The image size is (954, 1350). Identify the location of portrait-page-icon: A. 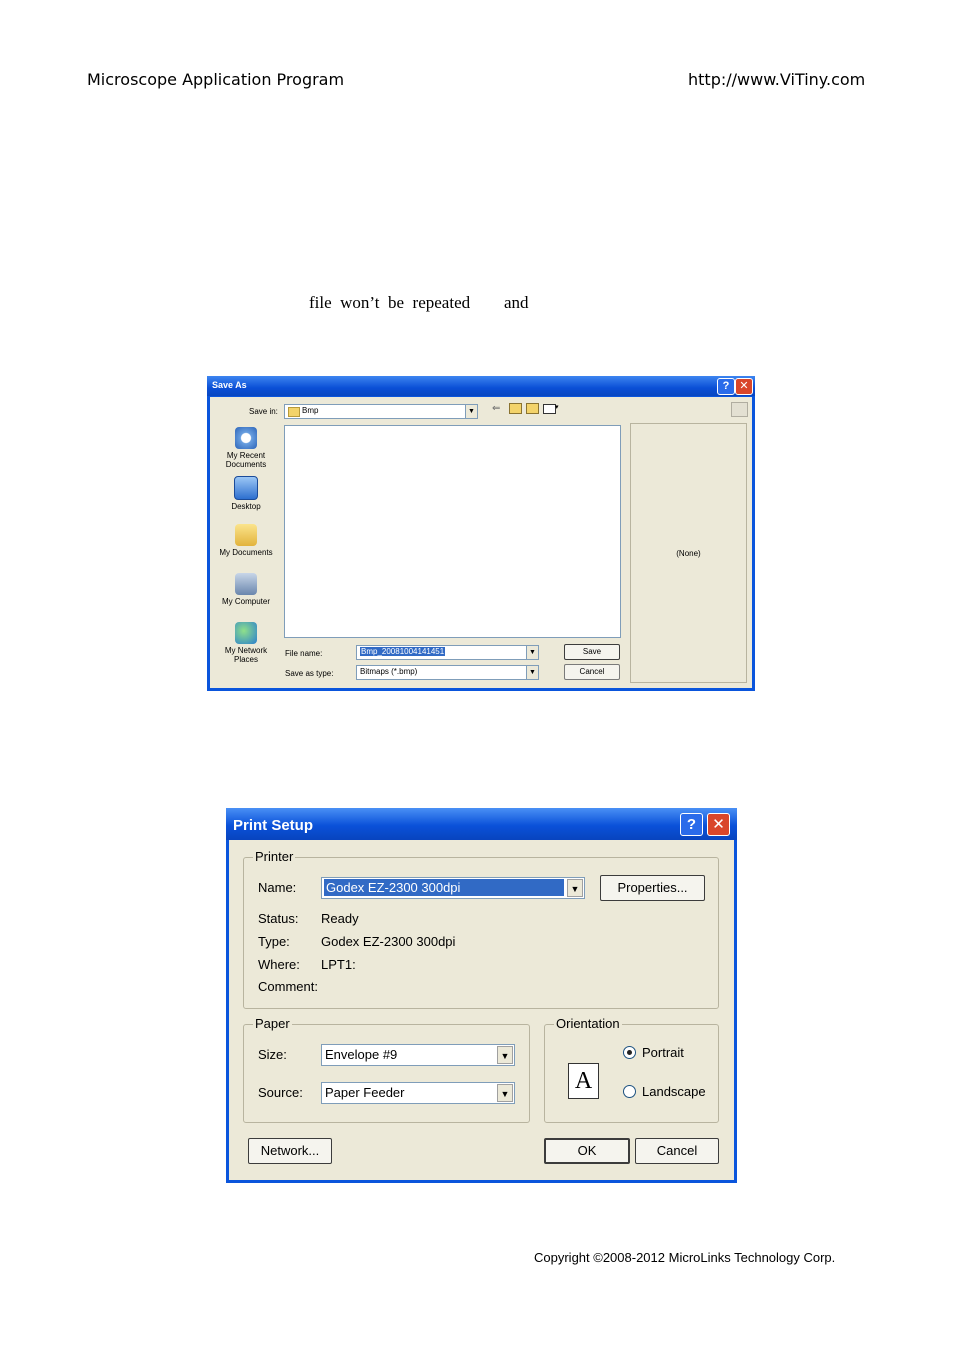
(583, 1081).